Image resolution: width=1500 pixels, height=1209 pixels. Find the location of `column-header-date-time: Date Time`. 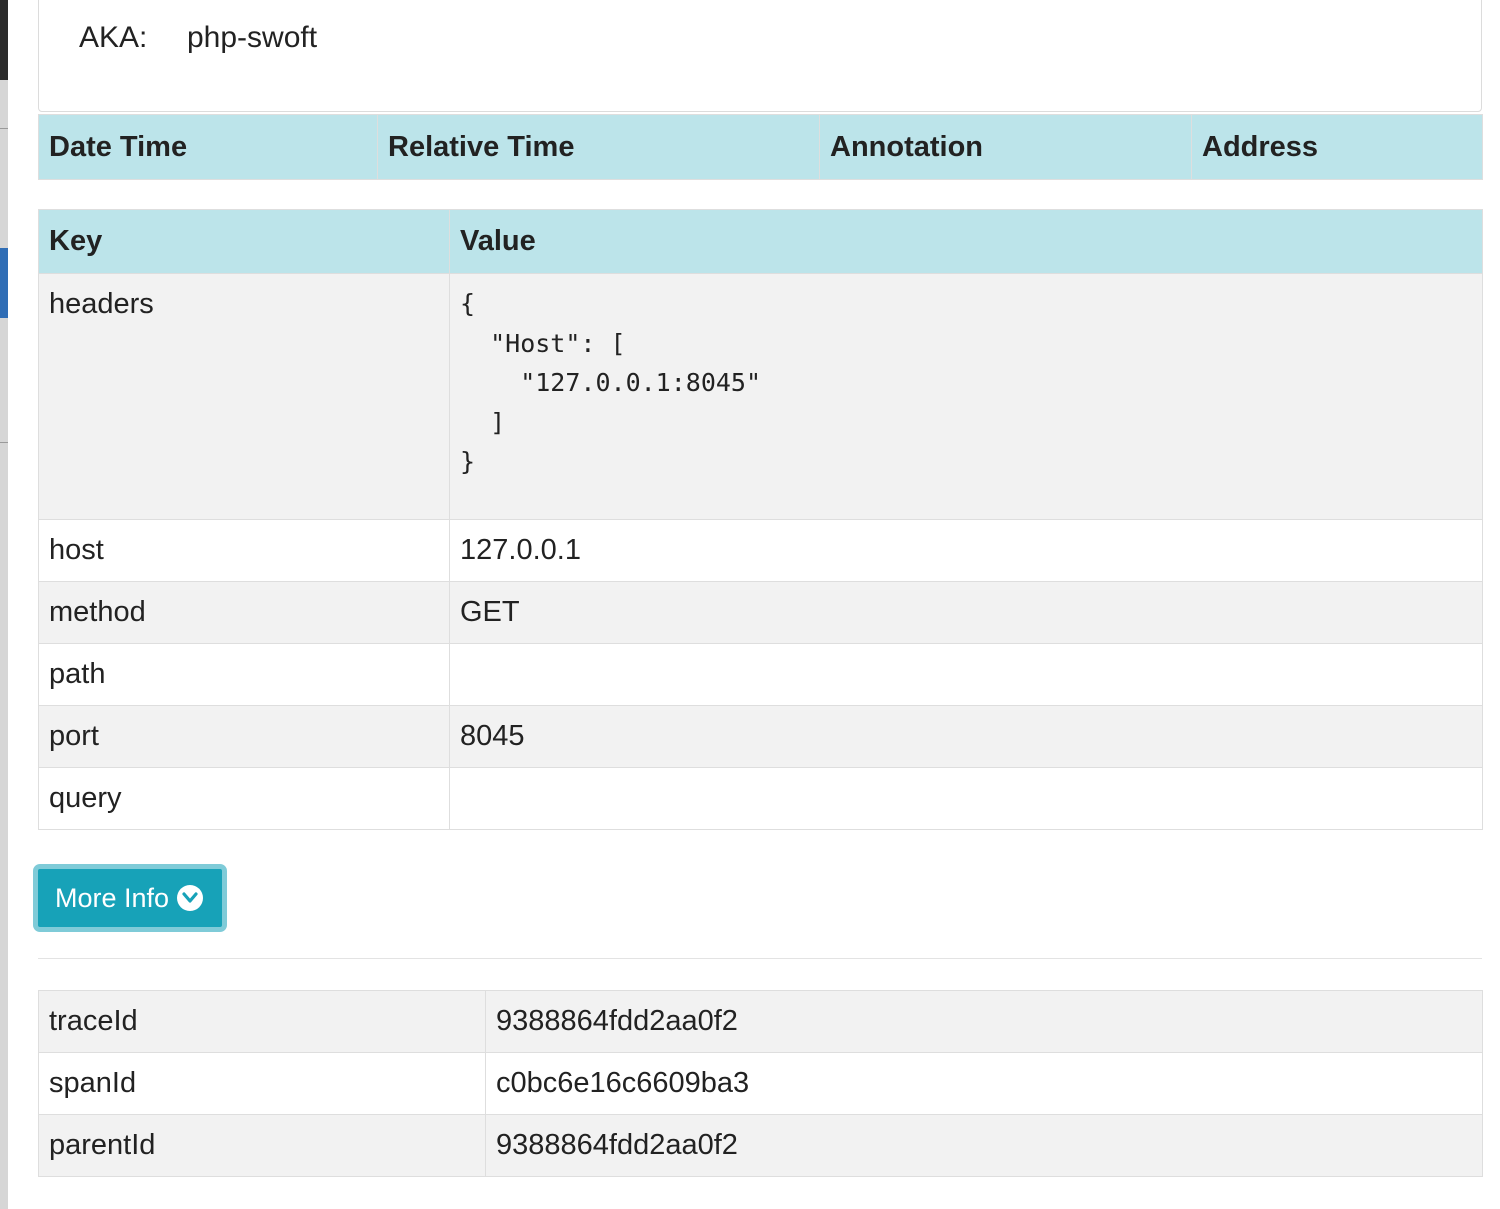

column-header-date-time: Date Time is located at coordinates (208, 147).